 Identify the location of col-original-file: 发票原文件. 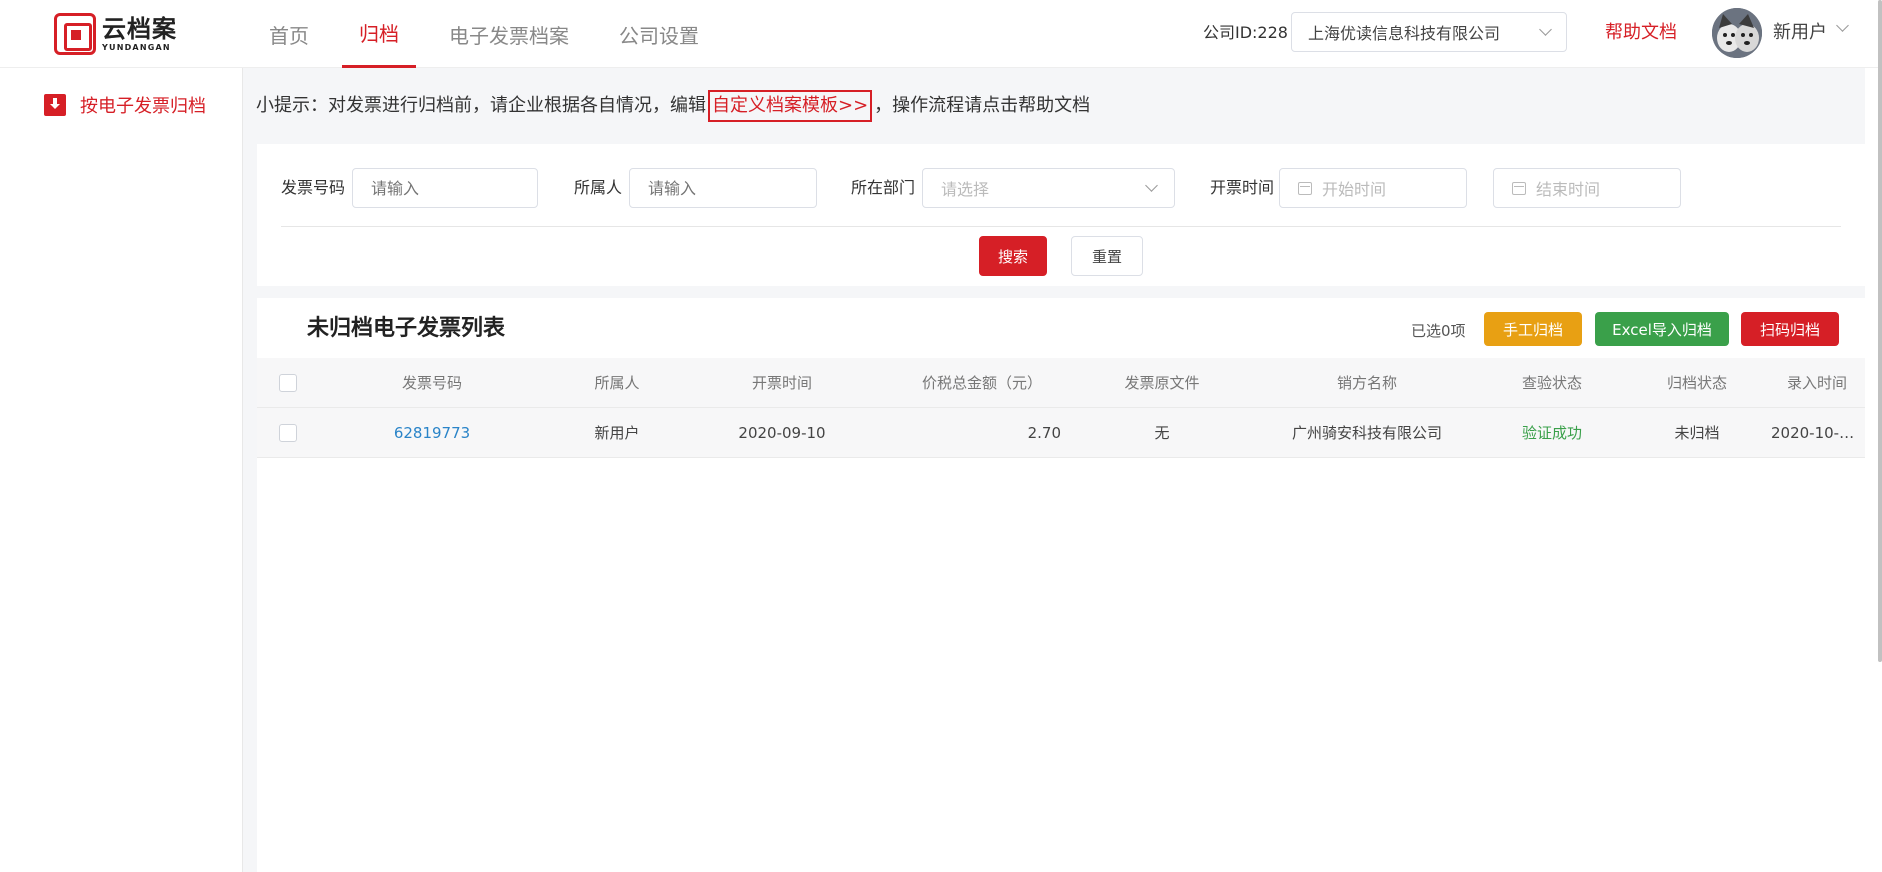
(1162, 383).